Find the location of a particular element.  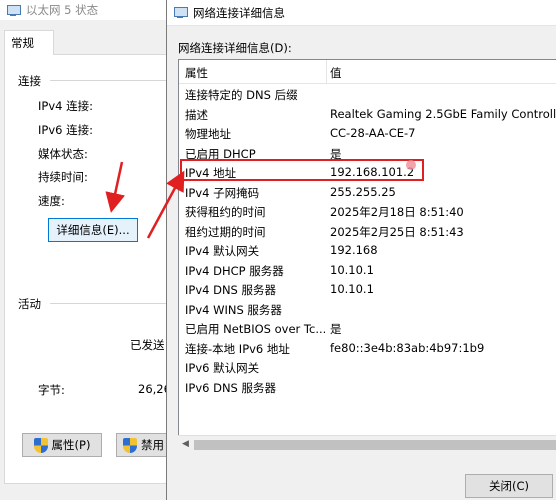

row-property: IPv4 DHCP 服务器 is located at coordinates (234, 270).